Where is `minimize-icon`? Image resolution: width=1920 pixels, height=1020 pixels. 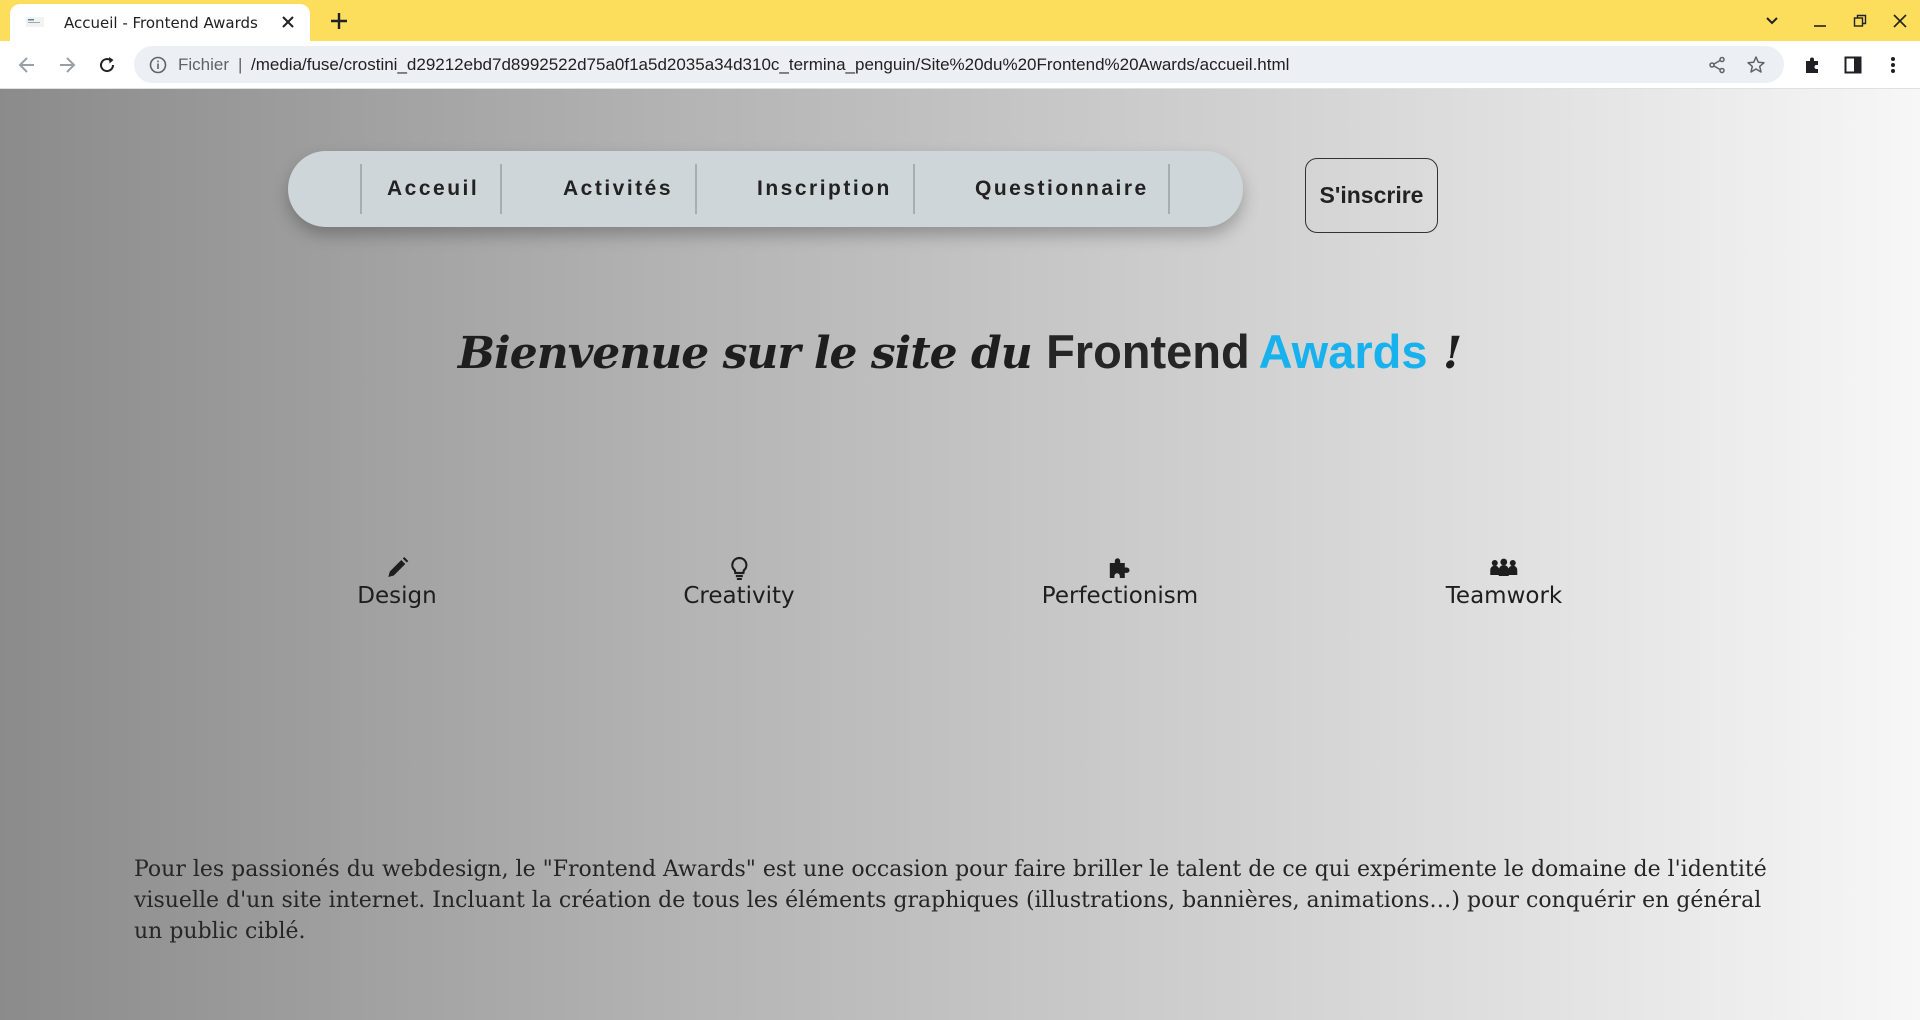
minimize-icon is located at coordinates (1820, 26).